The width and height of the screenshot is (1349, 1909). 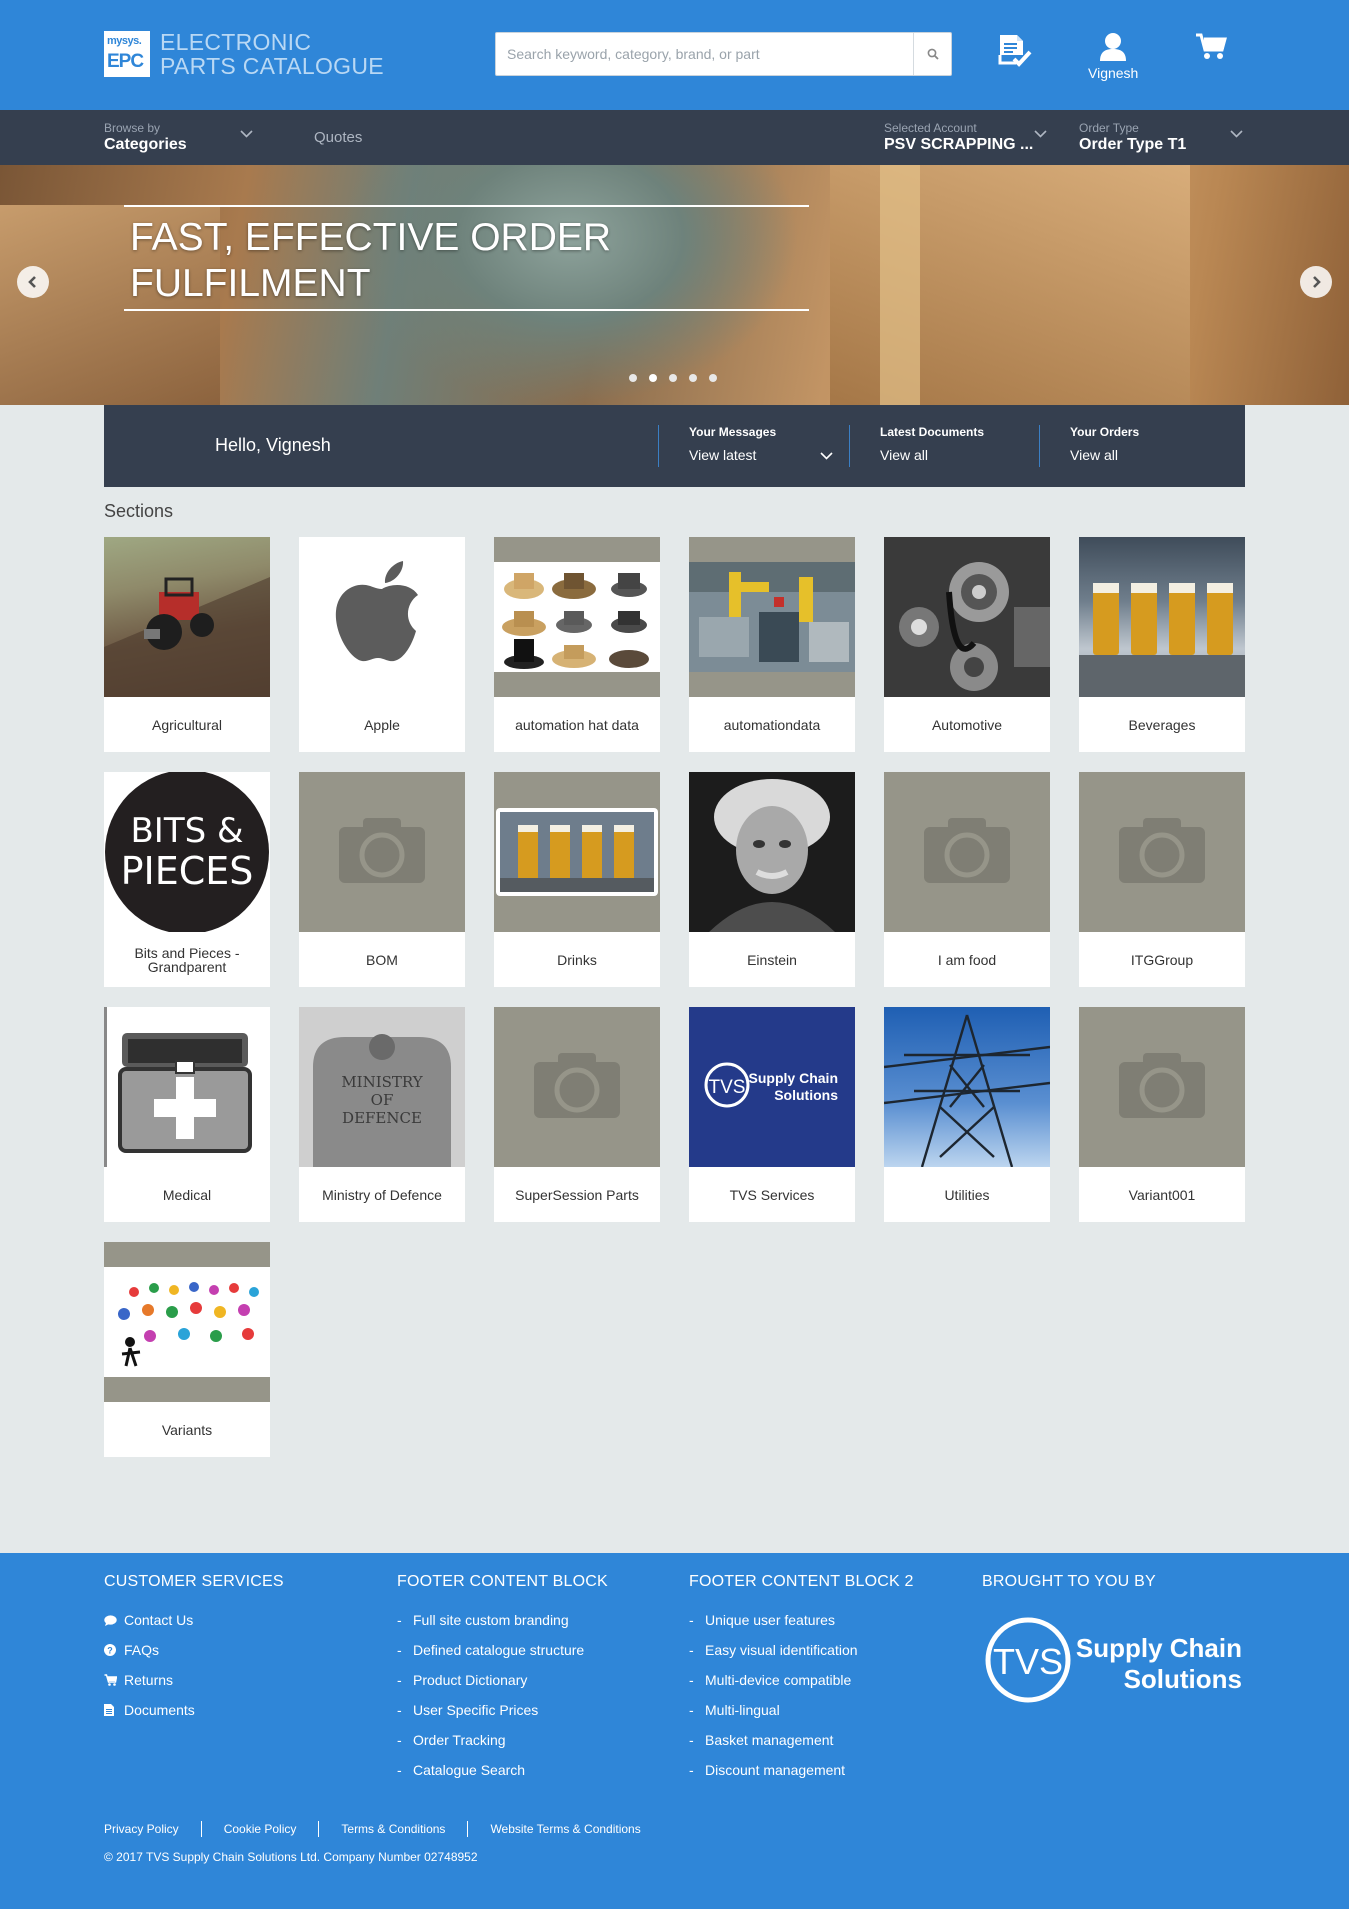 What do you see at coordinates (772, 855) in the screenshot?
I see `portrait-graphic` at bounding box center [772, 855].